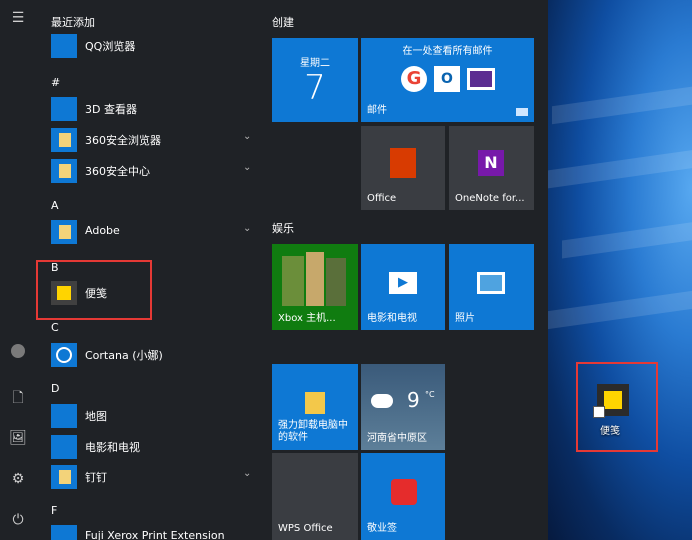 The height and width of the screenshot is (540, 692). What do you see at coordinates (18, 520) in the screenshot?
I see `power-icon: ⏻` at bounding box center [18, 520].